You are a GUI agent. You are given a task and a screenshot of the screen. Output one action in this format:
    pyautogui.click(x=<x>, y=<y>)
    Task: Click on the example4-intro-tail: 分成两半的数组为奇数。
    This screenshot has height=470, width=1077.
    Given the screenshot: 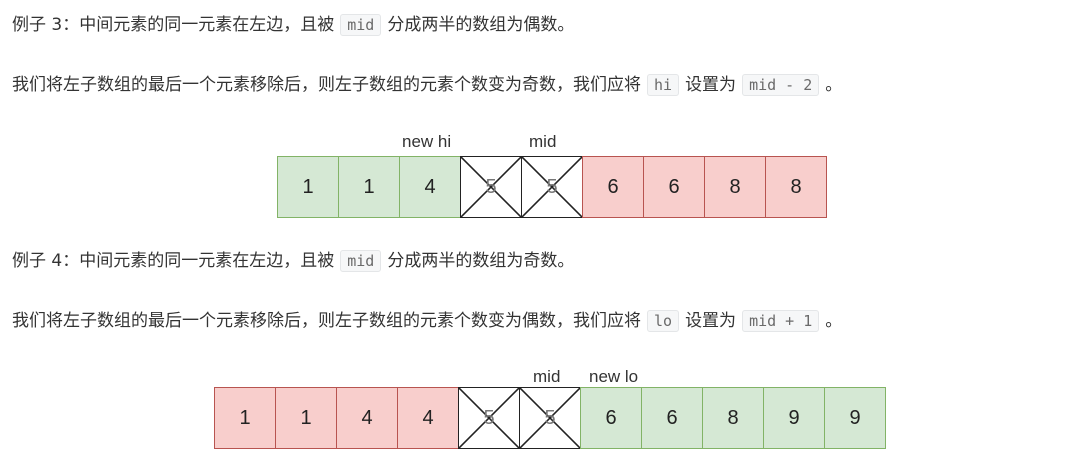 What is the action you would take?
    pyautogui.click(x=481, y=261)
    